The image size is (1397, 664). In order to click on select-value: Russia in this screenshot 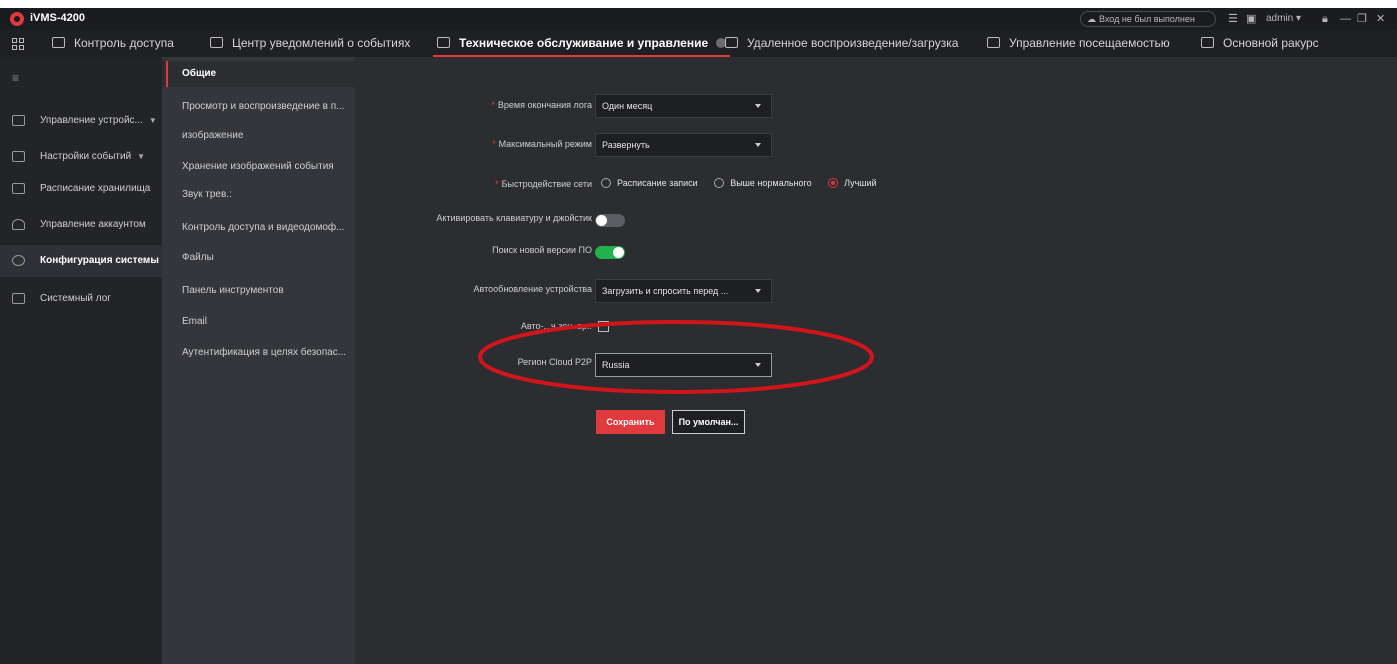, I will do `click(616, 365)`.